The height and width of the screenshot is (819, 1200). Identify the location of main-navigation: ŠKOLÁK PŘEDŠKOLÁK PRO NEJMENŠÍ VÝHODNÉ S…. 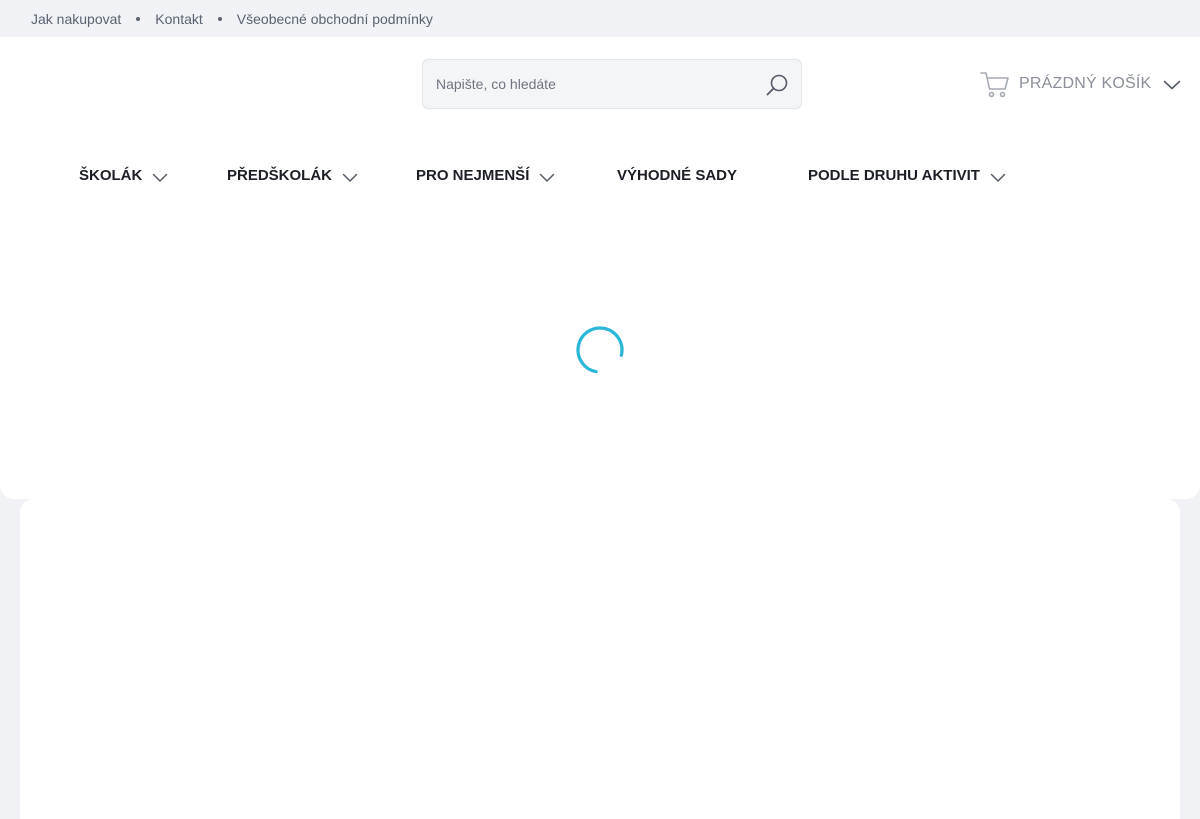
(600, 182).